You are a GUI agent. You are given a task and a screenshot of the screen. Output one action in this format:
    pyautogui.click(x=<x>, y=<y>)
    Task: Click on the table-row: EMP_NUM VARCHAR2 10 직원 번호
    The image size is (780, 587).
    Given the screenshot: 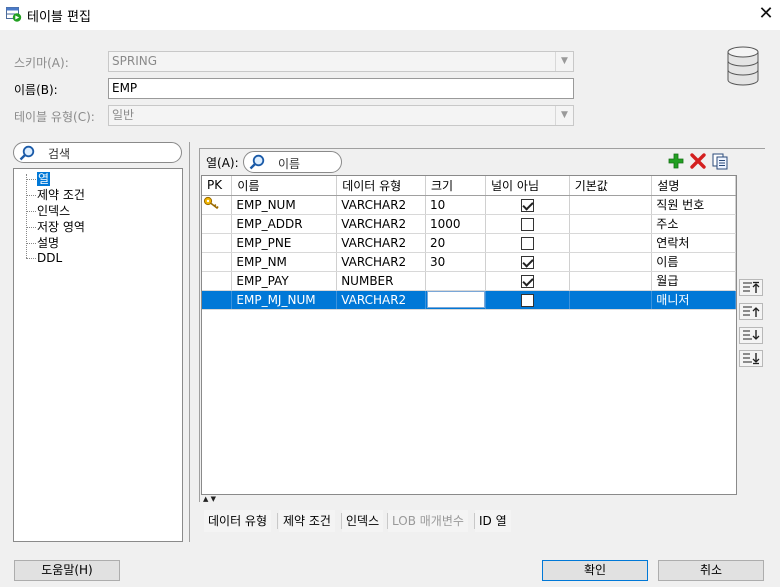 What is the action you would take?
    pyautogui.click(x=469, y=205)
    